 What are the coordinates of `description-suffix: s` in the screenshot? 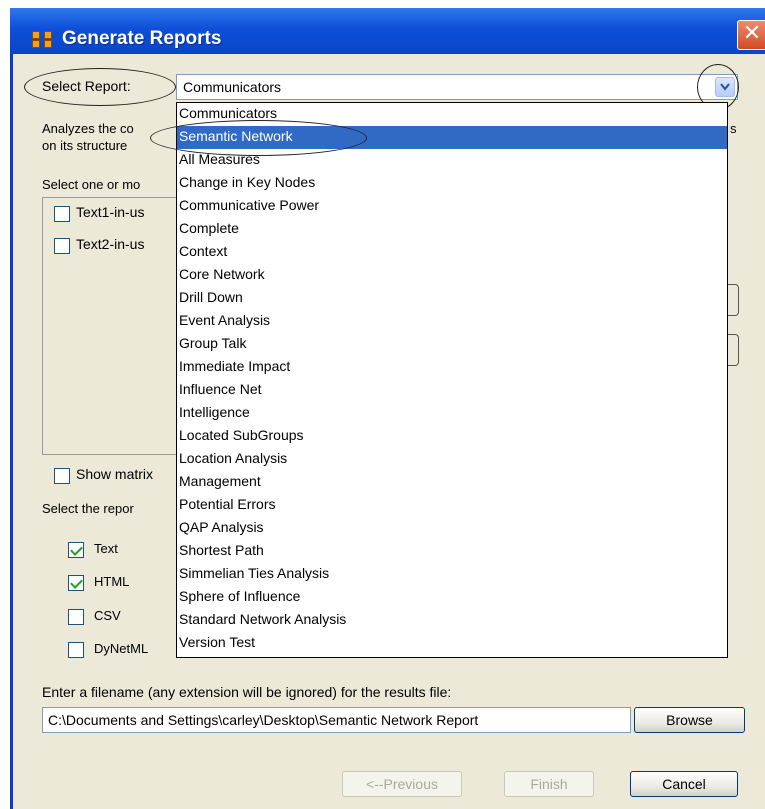 It's located at (733, 128).